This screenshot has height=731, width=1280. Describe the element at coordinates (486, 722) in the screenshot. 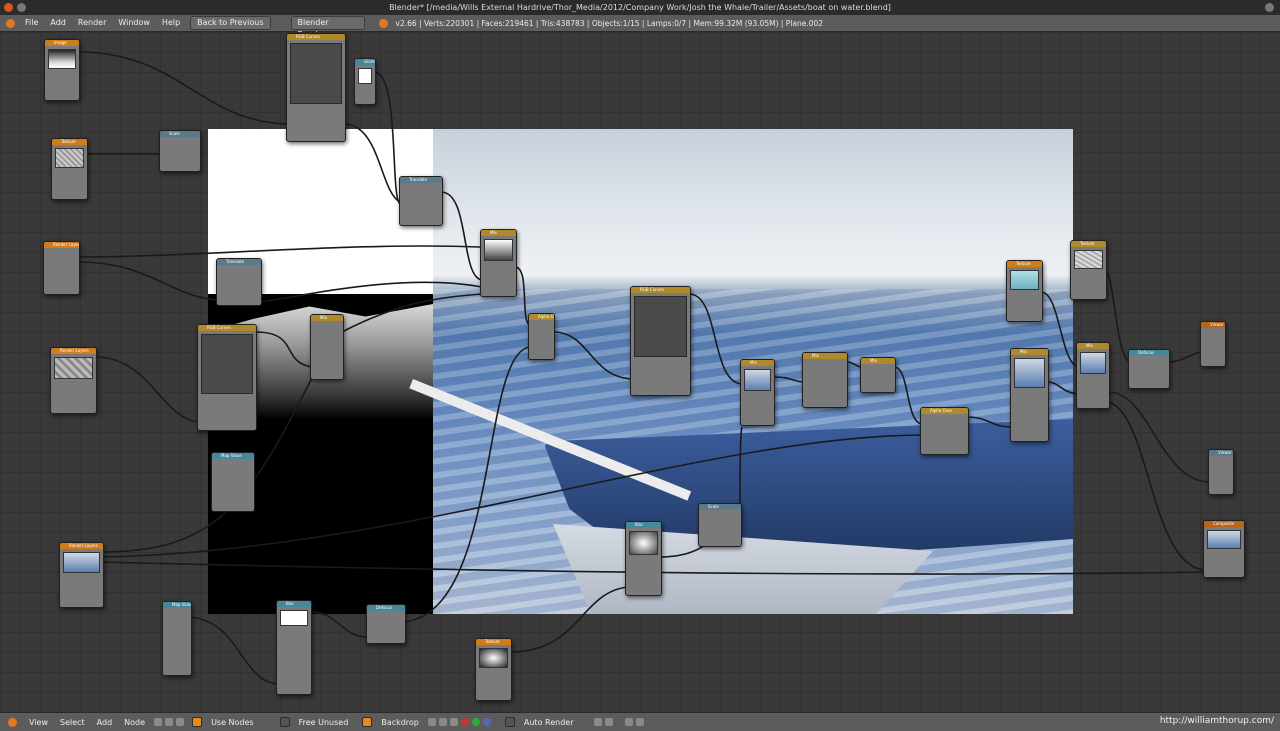

I see `blue-channel-icon` at that location.